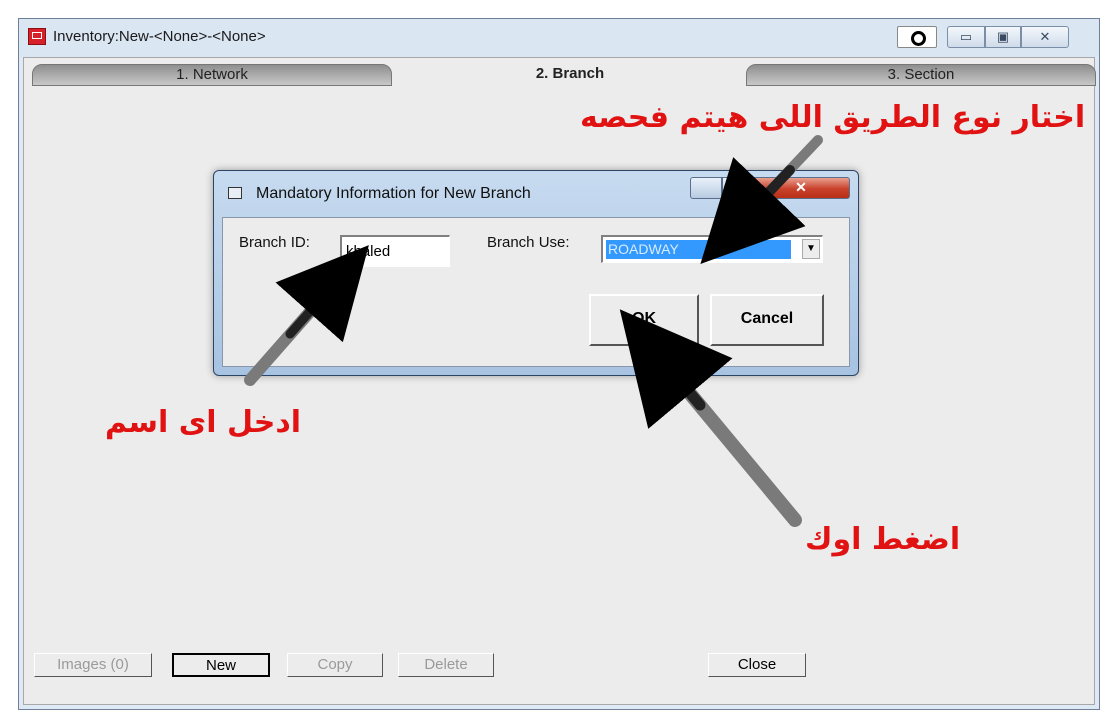 This screenshot has width=1109, height=720. What do you see at coordinates (710, 418) in the screenshot?
I see `arrow-to-ok` at bounding box center [710, 418].